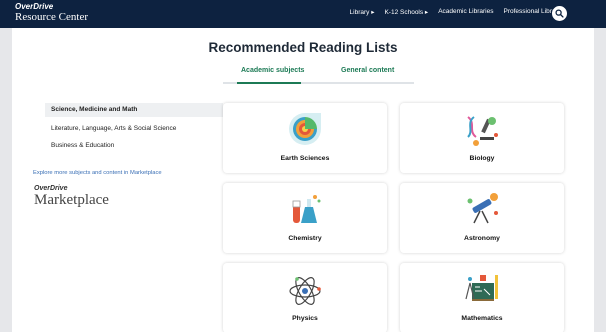 The image size is (606, 332). I want to click on subject-tabs: Academic subjects General content, so click(318, 75).